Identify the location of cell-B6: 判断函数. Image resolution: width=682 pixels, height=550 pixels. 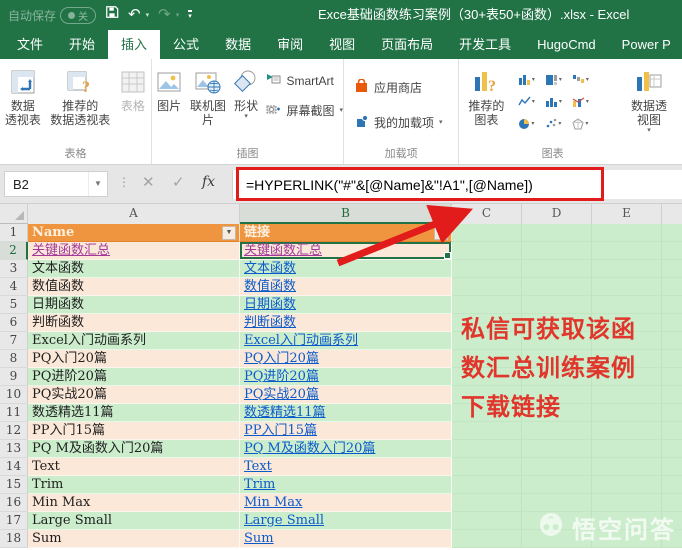
(346, 323).